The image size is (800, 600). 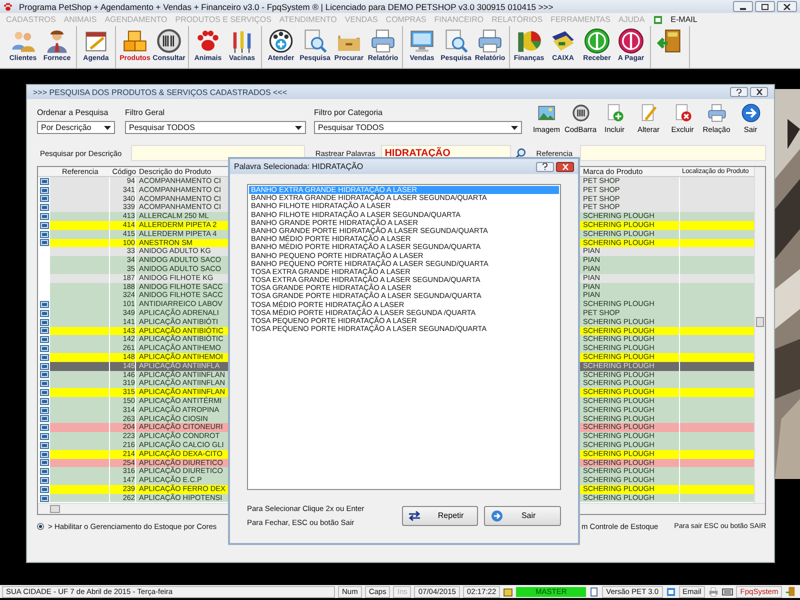 What do you see at coordinates (160, 92) in the screenshot?
I see `form-title: >>> PESQUISA DOS PRODUTOS & SERVIÇOS CADASTRADOS <<<` at bounding box center [160, 92].